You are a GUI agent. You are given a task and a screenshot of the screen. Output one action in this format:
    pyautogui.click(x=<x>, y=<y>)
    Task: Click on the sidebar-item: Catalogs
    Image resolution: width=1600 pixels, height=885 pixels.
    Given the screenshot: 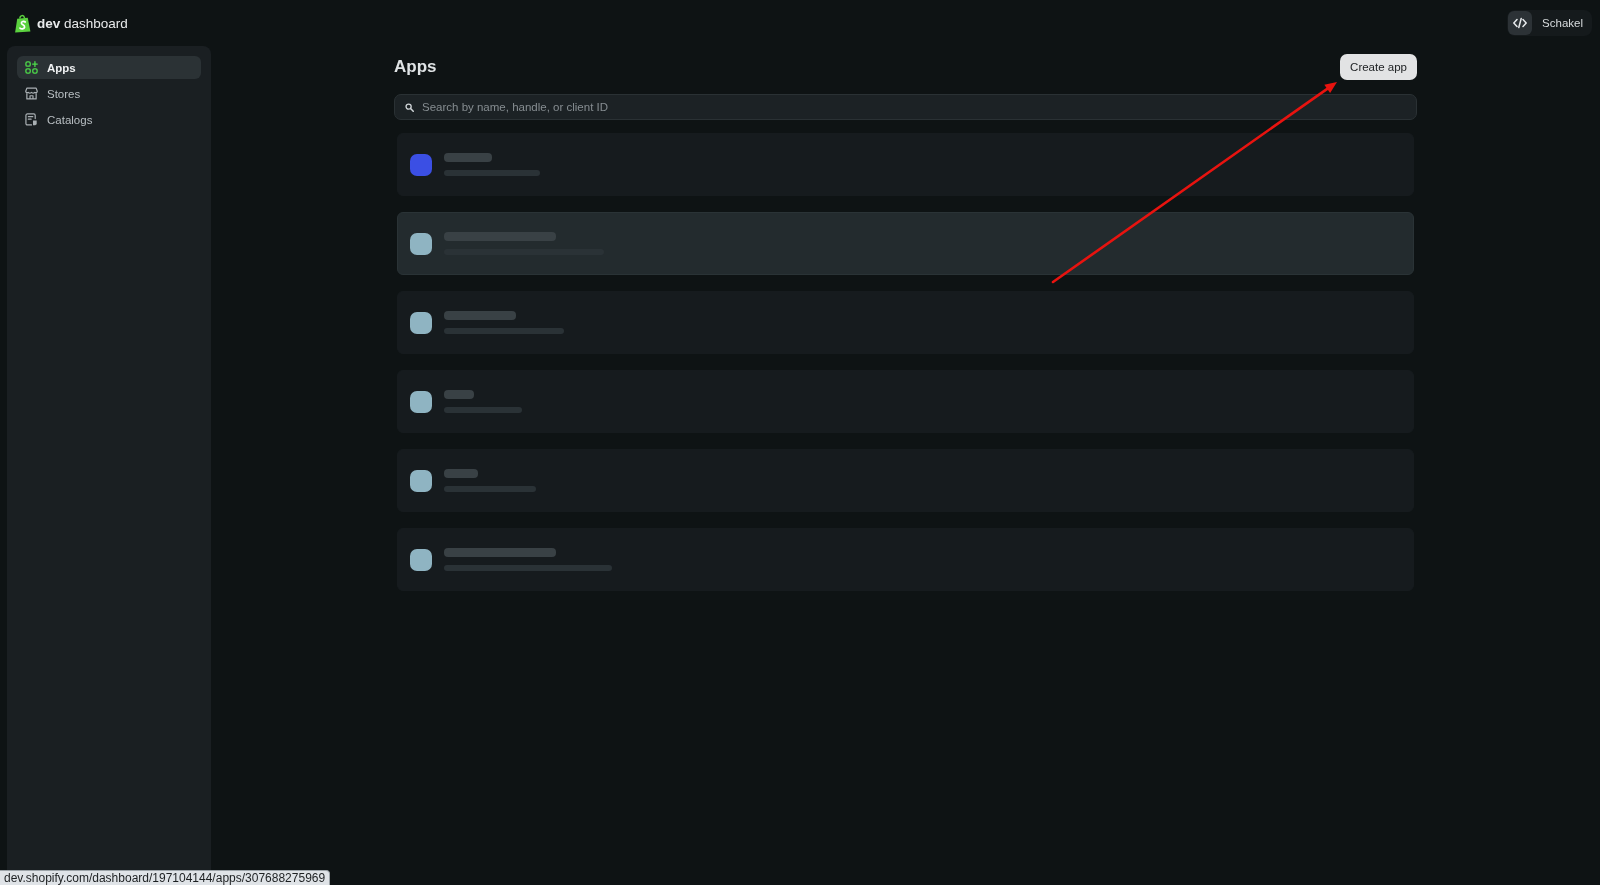 What is the action you would take?
    pyautogui.click(x=109, y=119)
    